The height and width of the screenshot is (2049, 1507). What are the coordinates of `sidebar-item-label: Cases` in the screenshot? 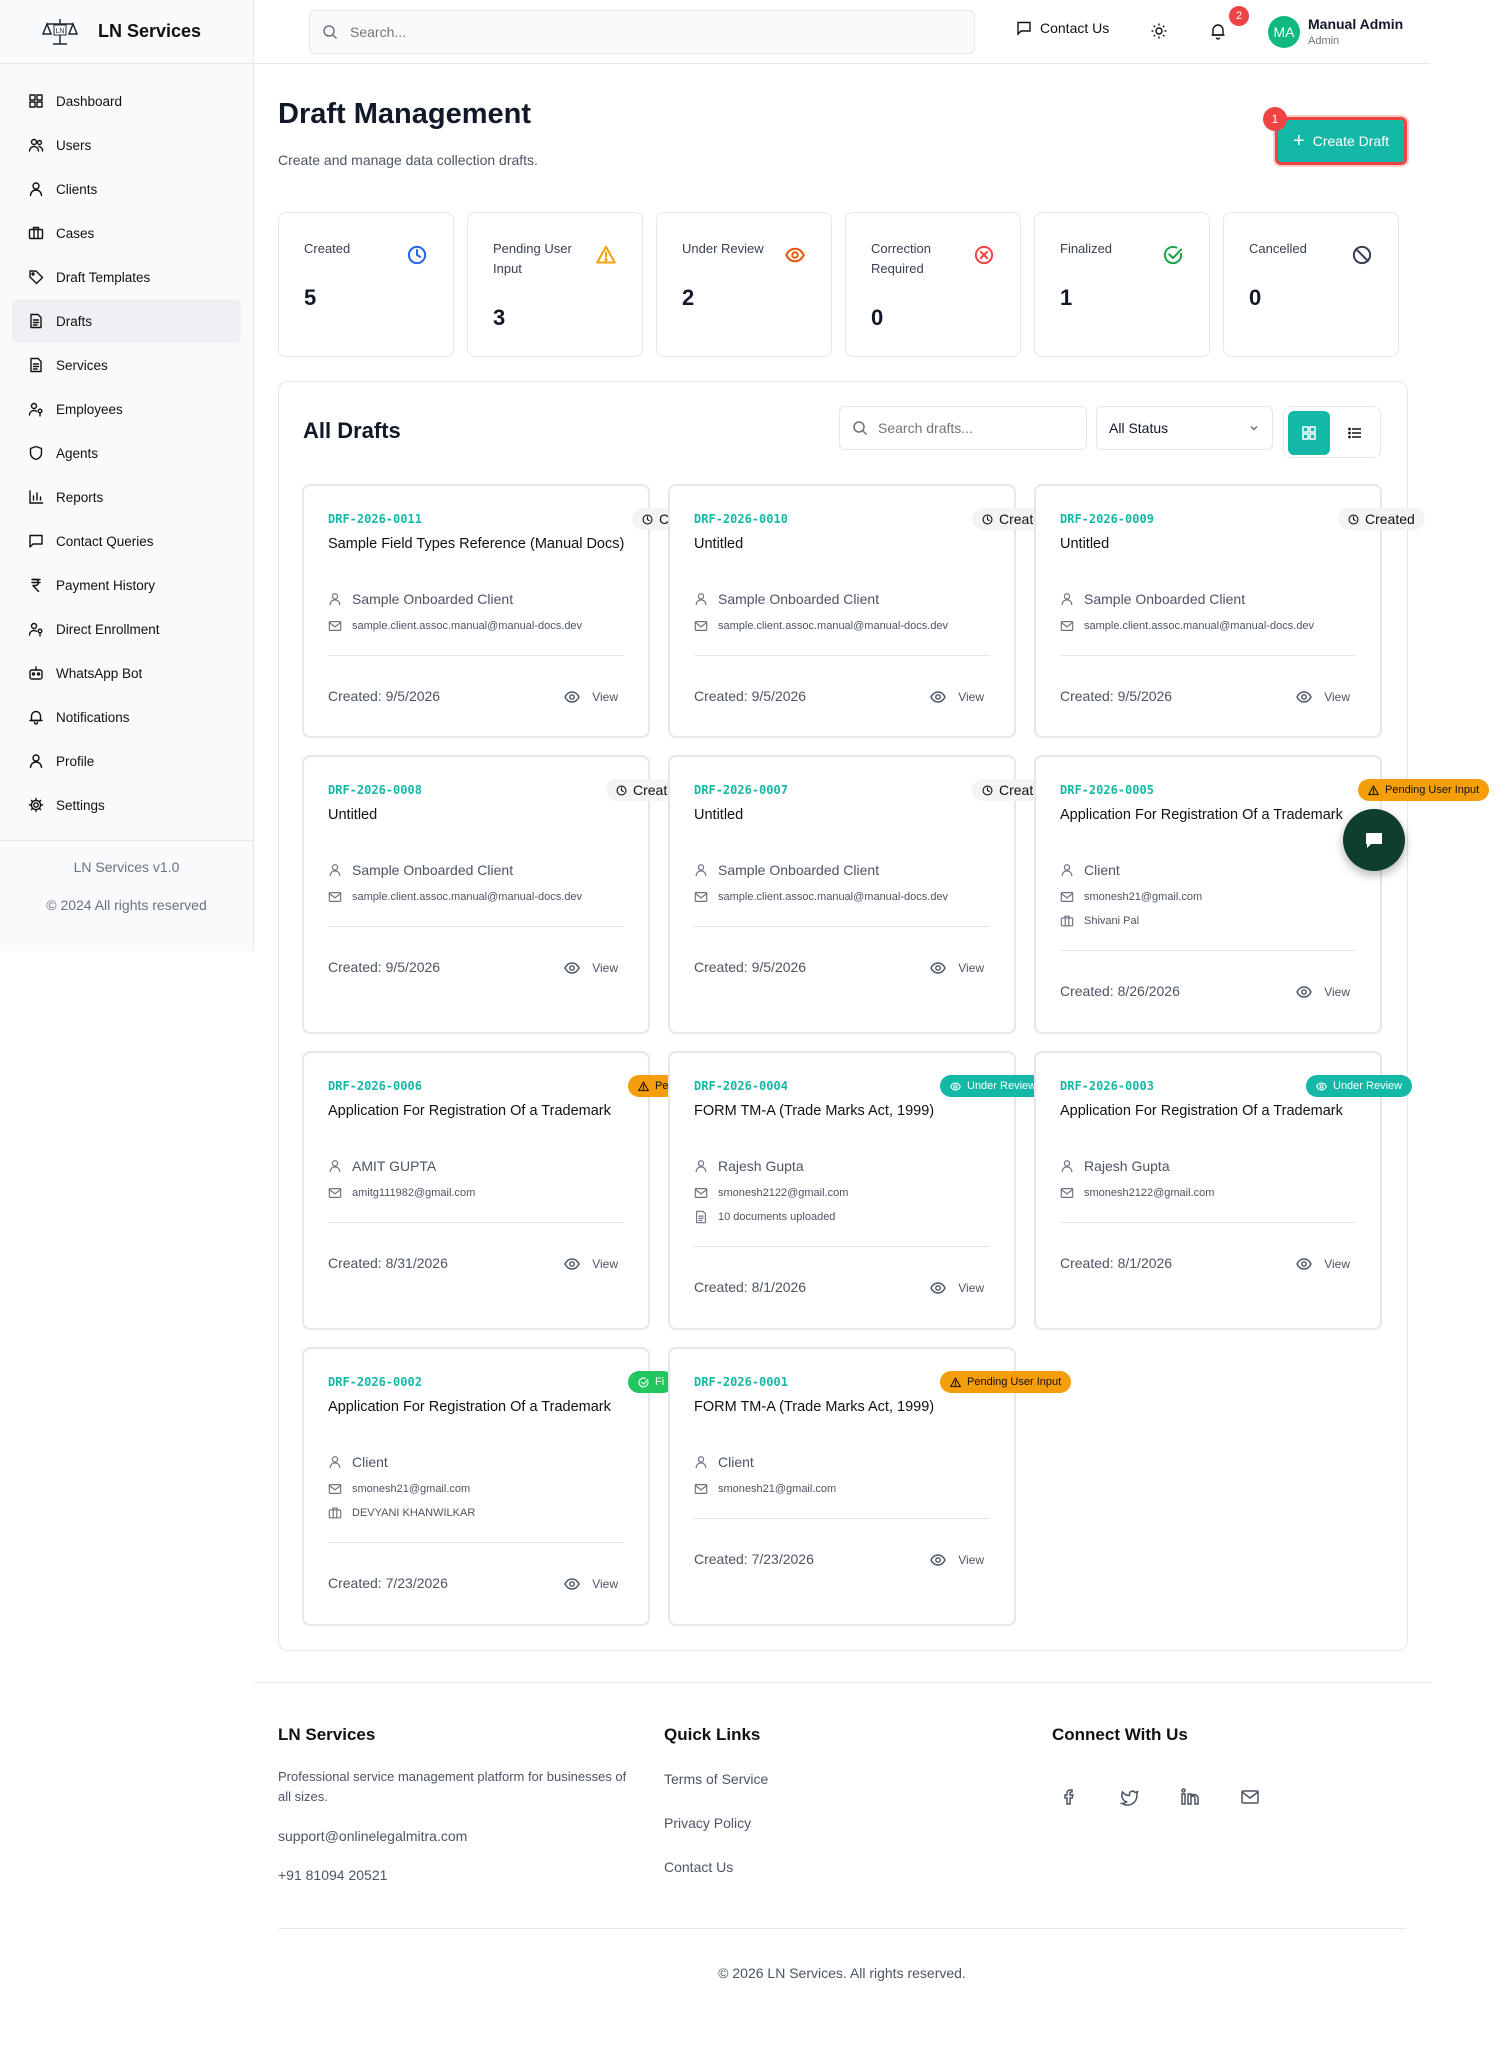 It's located at (75, 233).